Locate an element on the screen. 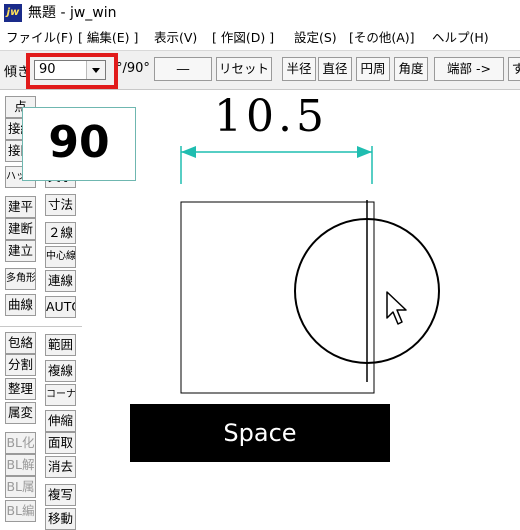  dimension-text: 10.5 is located at coordinates (271, 116).